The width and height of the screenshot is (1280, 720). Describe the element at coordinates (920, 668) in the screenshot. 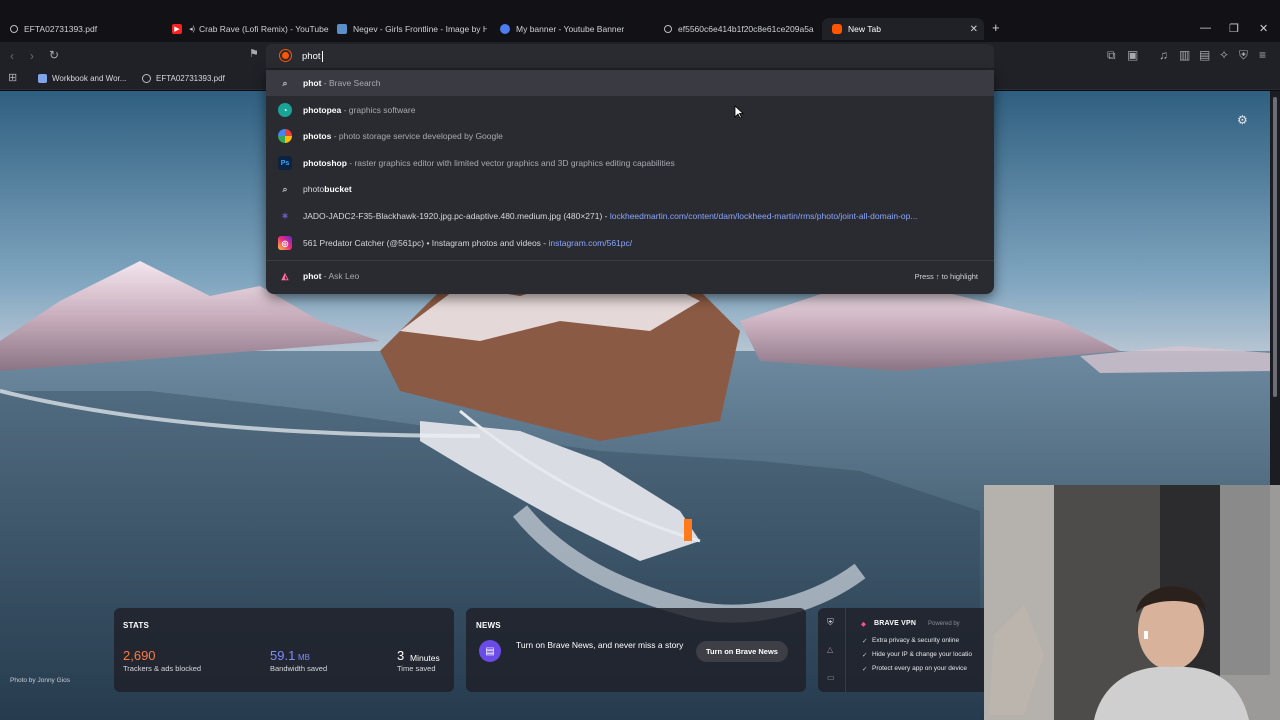

I see `vpn-feature: Protect every app on your device` at that location.